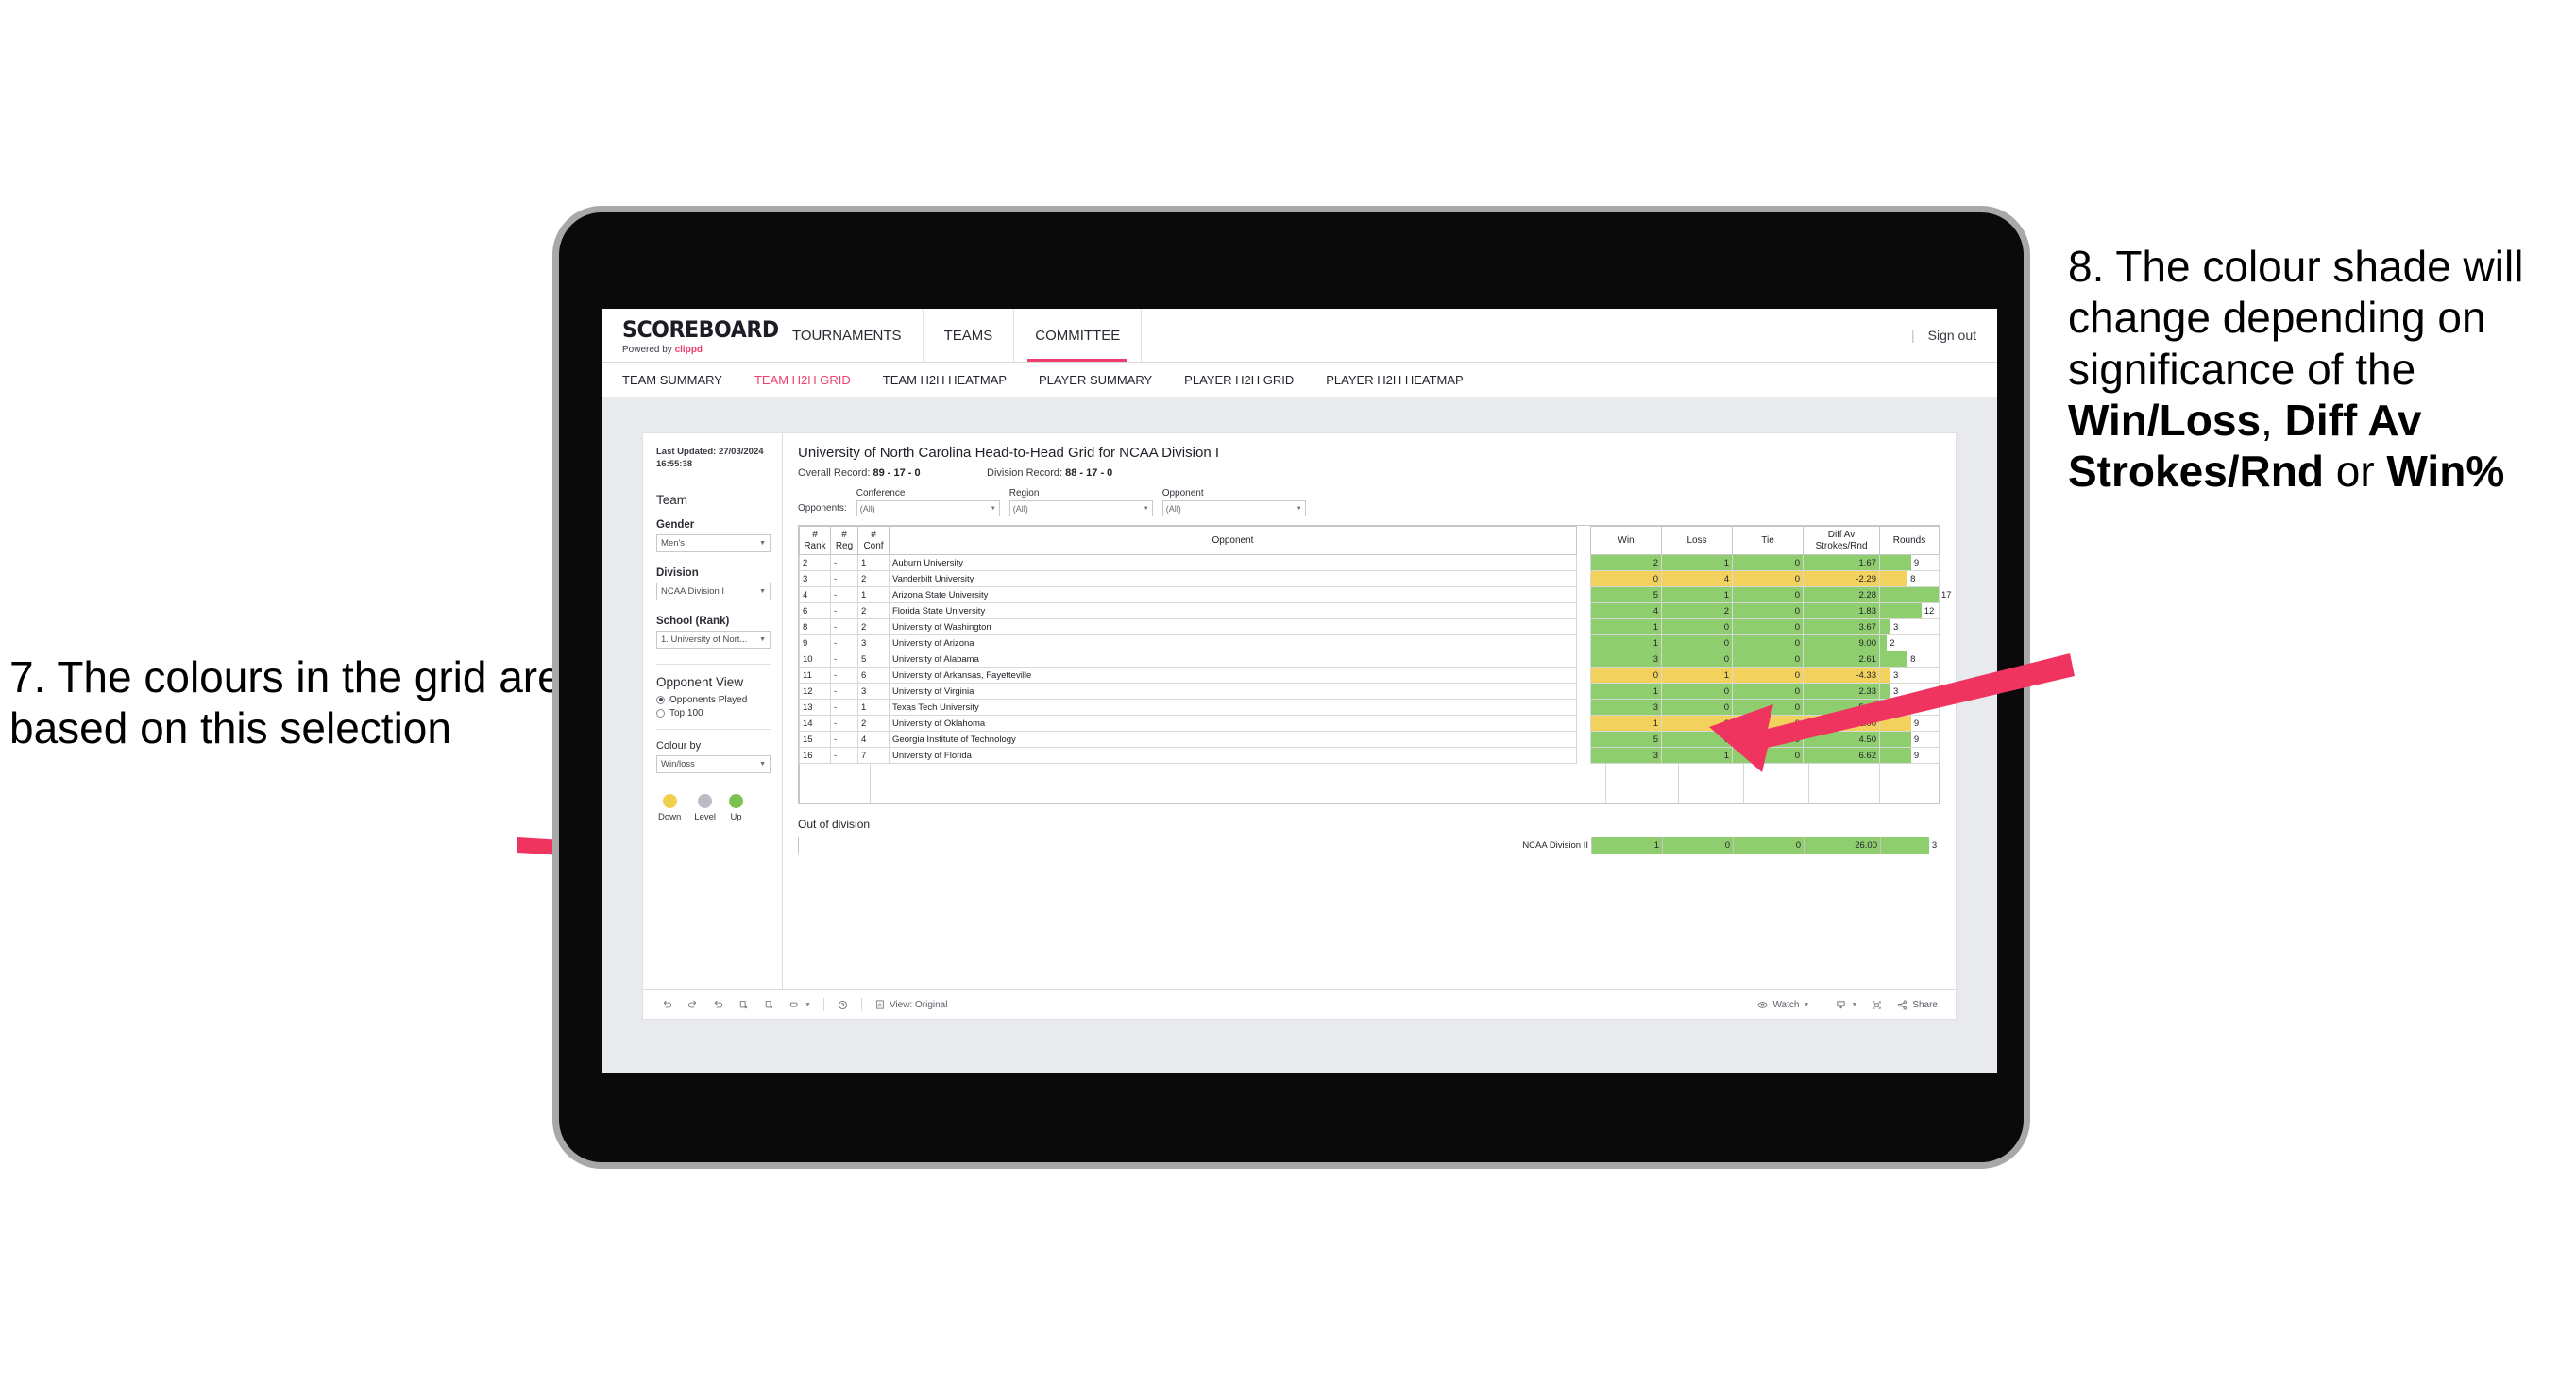 The width and height of the screenshot is (2576, 1386). Describe the element at coordinates (873, 707) in the screenshot. I see `cell-conf: 1` at that location.